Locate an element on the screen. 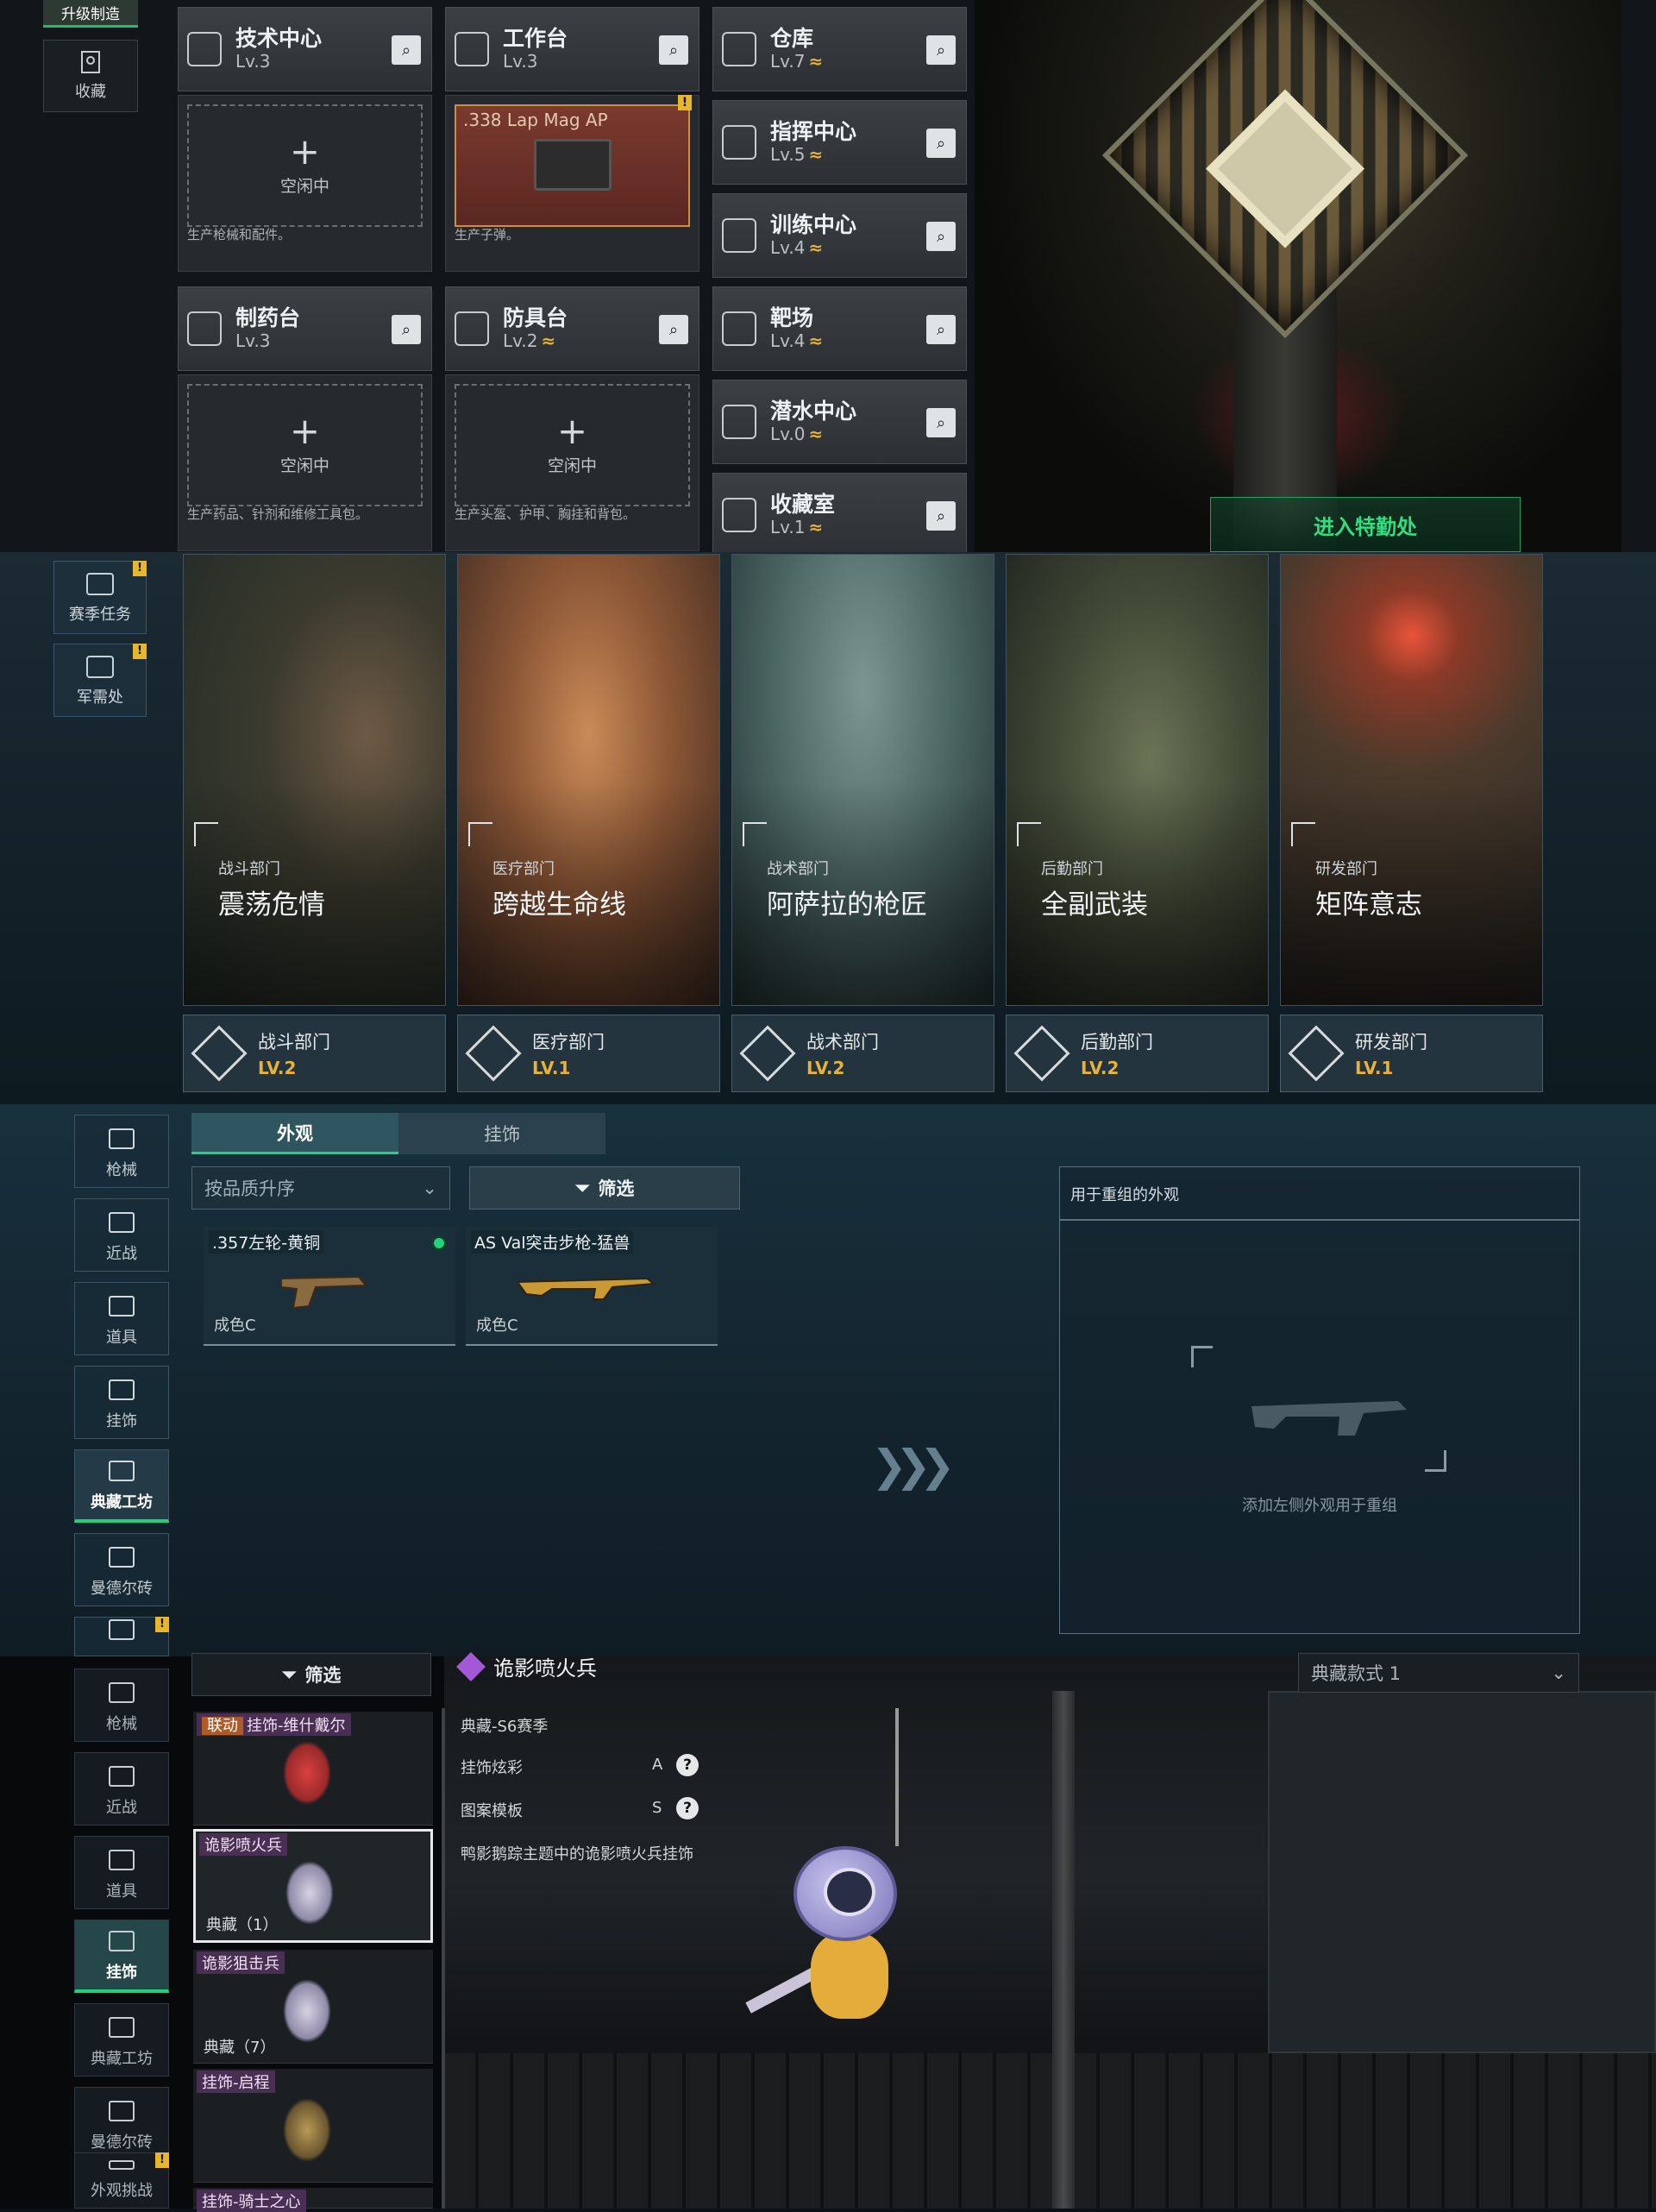 This screenshot has height=2212, width=1656. facility-armor-bench: 防具台 Lv.2 ≈ ⌕ is located at coordinates (572, 329).